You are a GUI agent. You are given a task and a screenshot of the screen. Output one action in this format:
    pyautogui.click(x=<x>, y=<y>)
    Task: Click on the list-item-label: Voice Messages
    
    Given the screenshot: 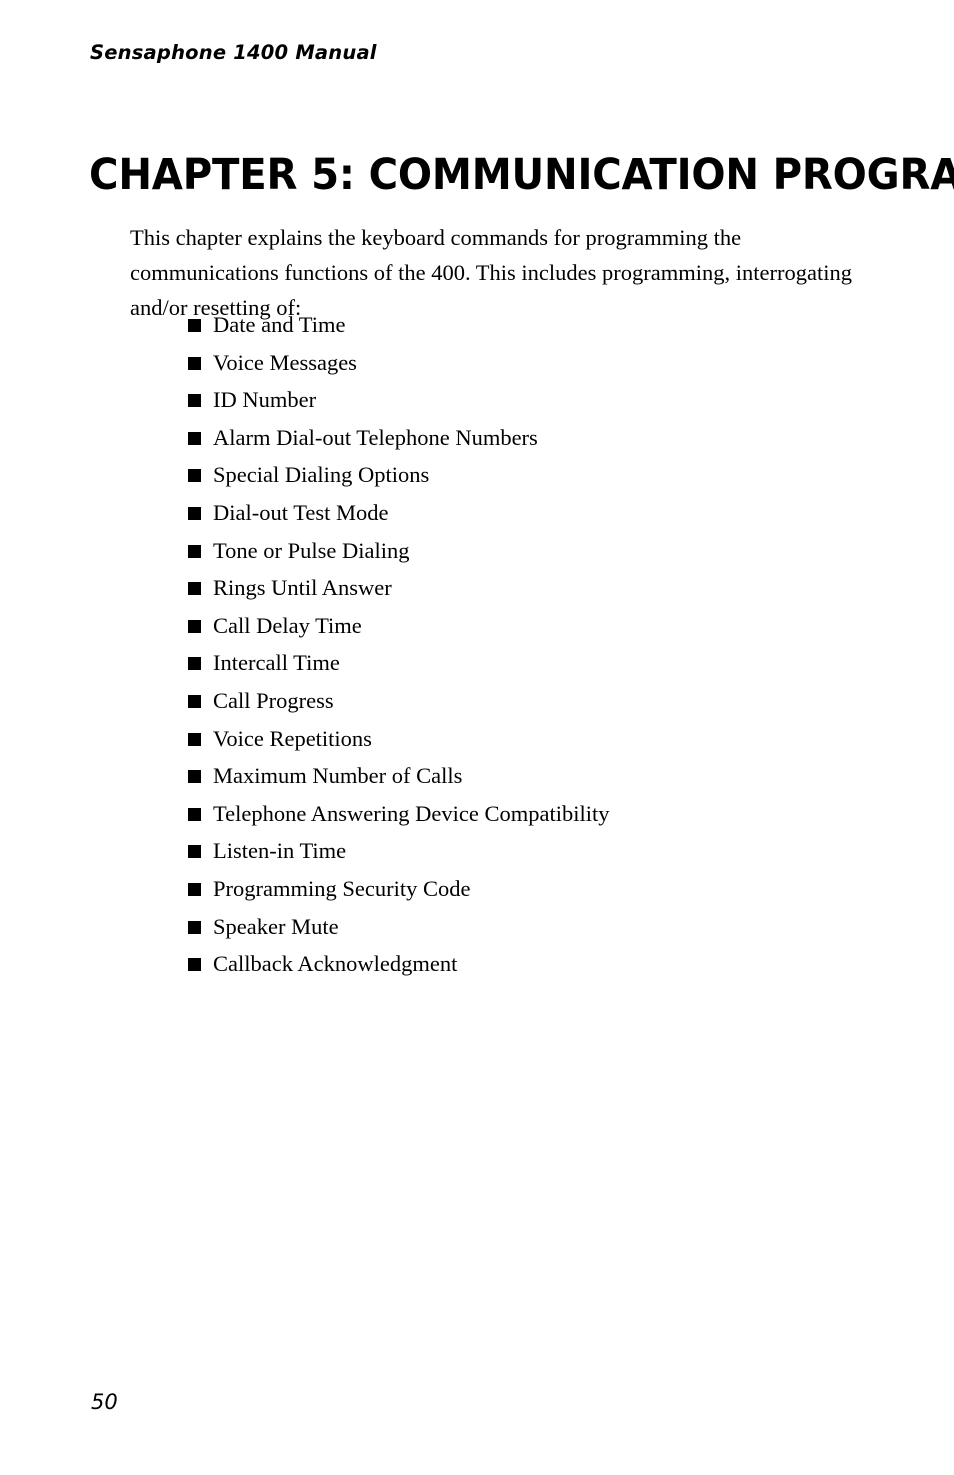 What is the action you would take?
    pyautogui.click(x=285, y=362)
    